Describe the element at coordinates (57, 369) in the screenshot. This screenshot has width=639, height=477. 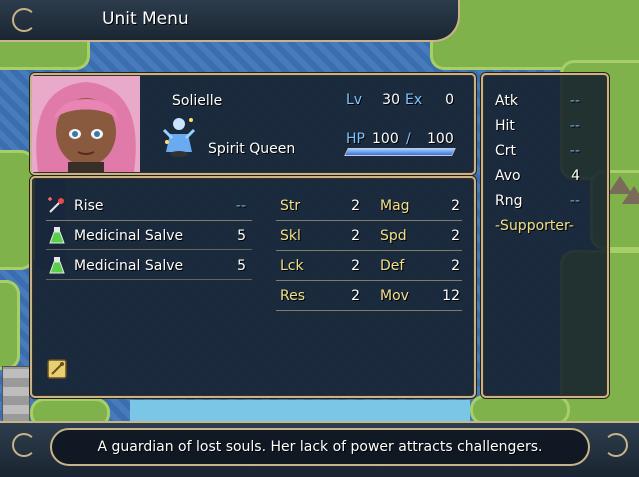
I see `scroll-icon` at that location.